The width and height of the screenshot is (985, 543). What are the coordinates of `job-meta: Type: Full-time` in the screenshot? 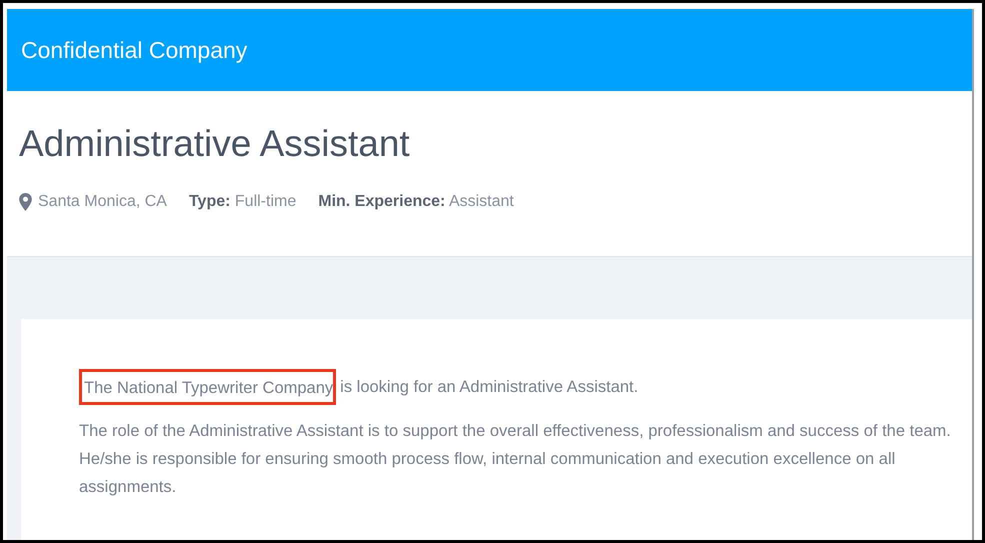 It's located at (242, 202).